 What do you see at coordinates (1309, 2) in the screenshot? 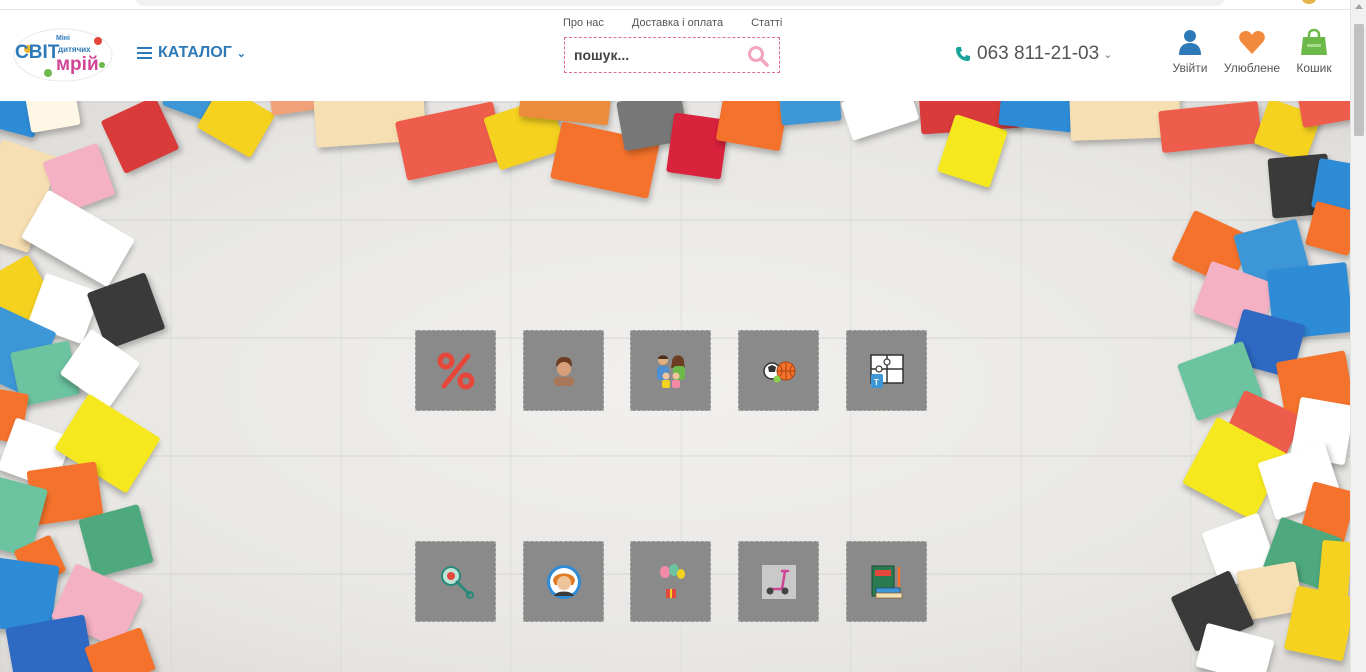
I see `browser-extension-icon` at bounding box center [1309, 2].